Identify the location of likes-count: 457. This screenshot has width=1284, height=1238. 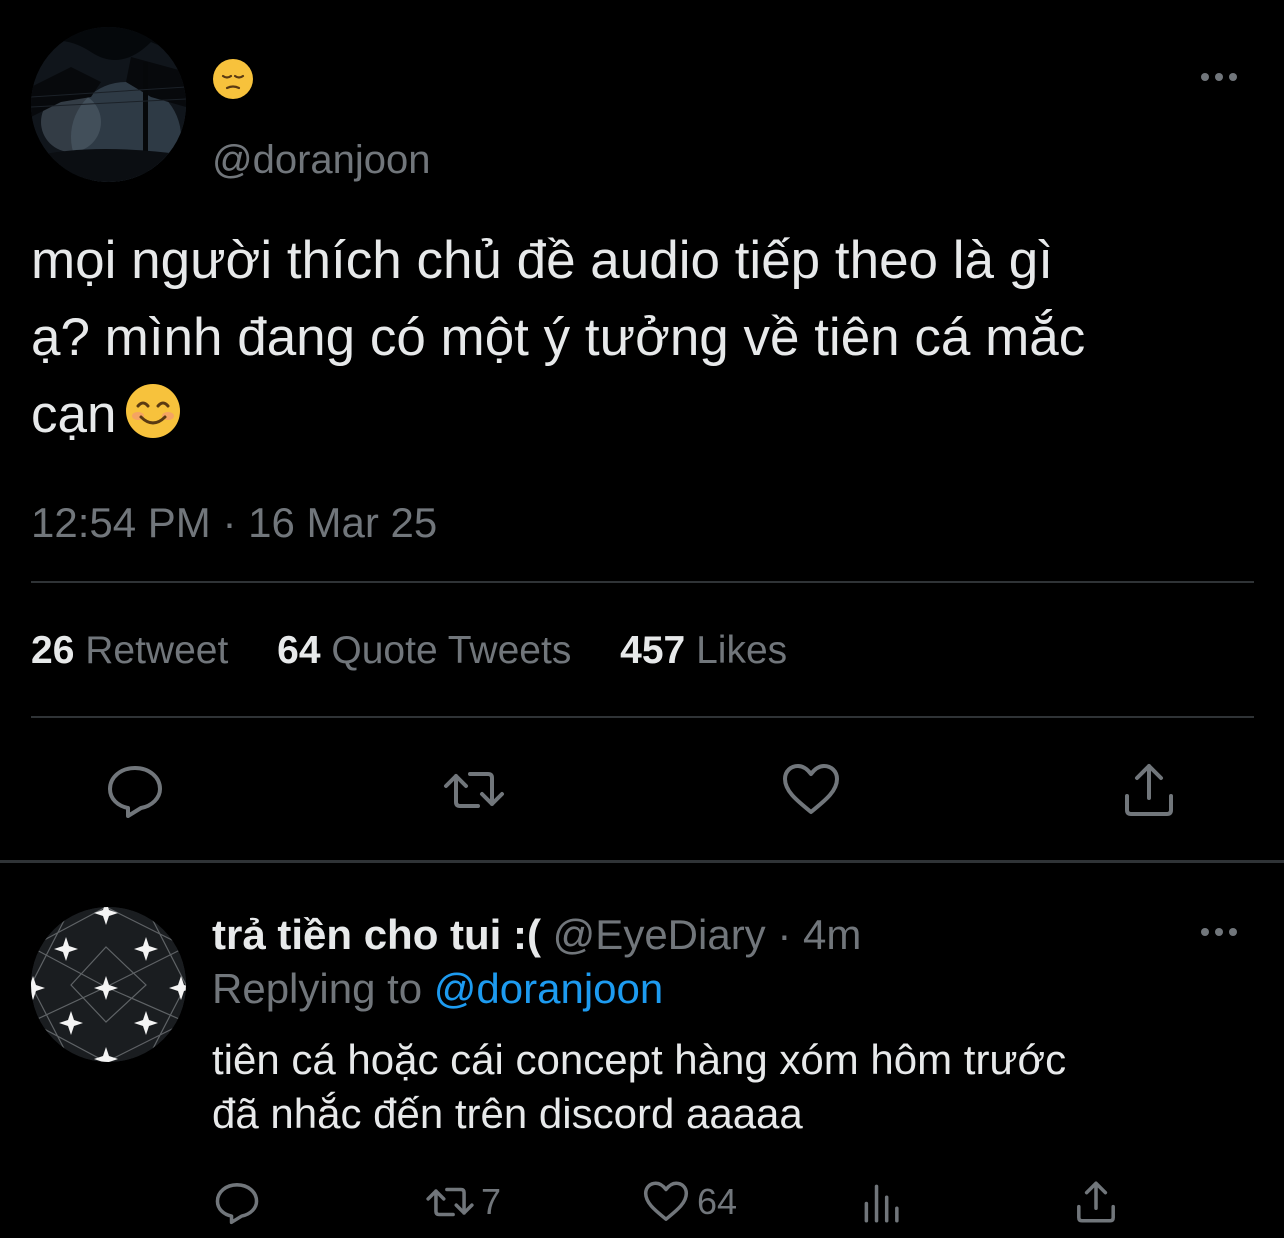
(653, 650).